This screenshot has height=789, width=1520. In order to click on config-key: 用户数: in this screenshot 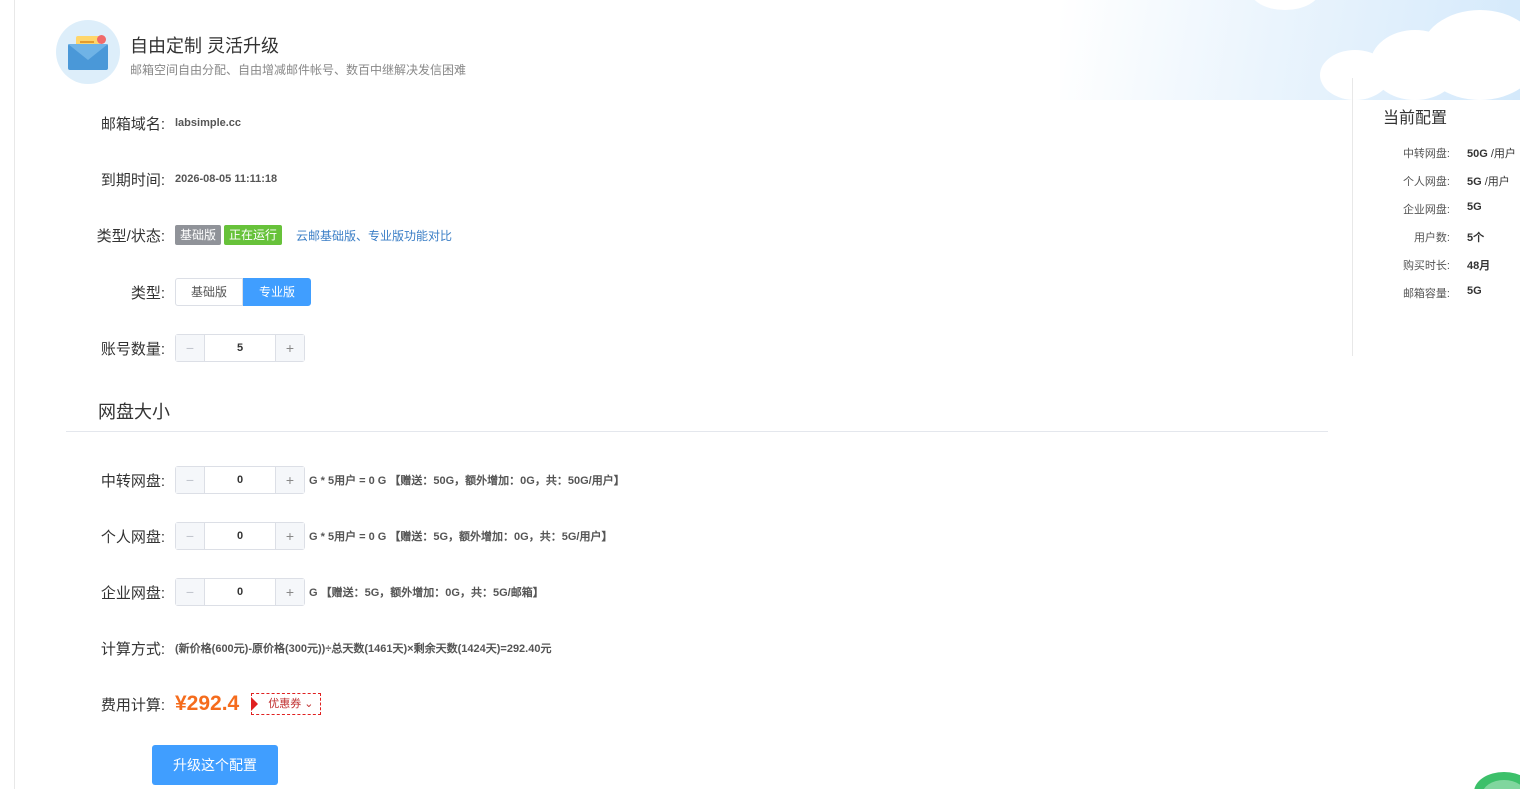, I will do `click(1431, 238)`.